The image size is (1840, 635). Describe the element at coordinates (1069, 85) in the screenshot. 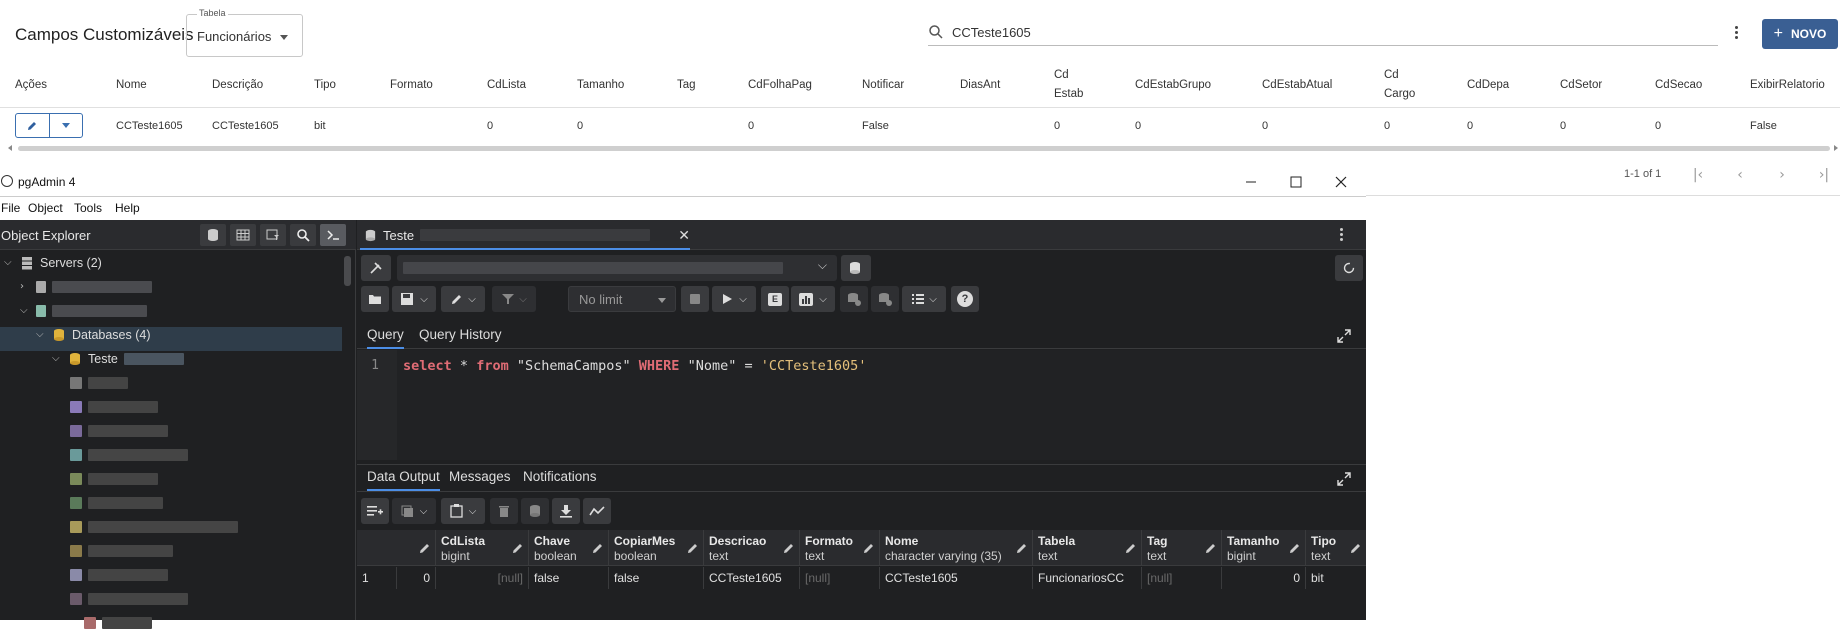

I see `col-cdestab: Cd Estab` at that location.